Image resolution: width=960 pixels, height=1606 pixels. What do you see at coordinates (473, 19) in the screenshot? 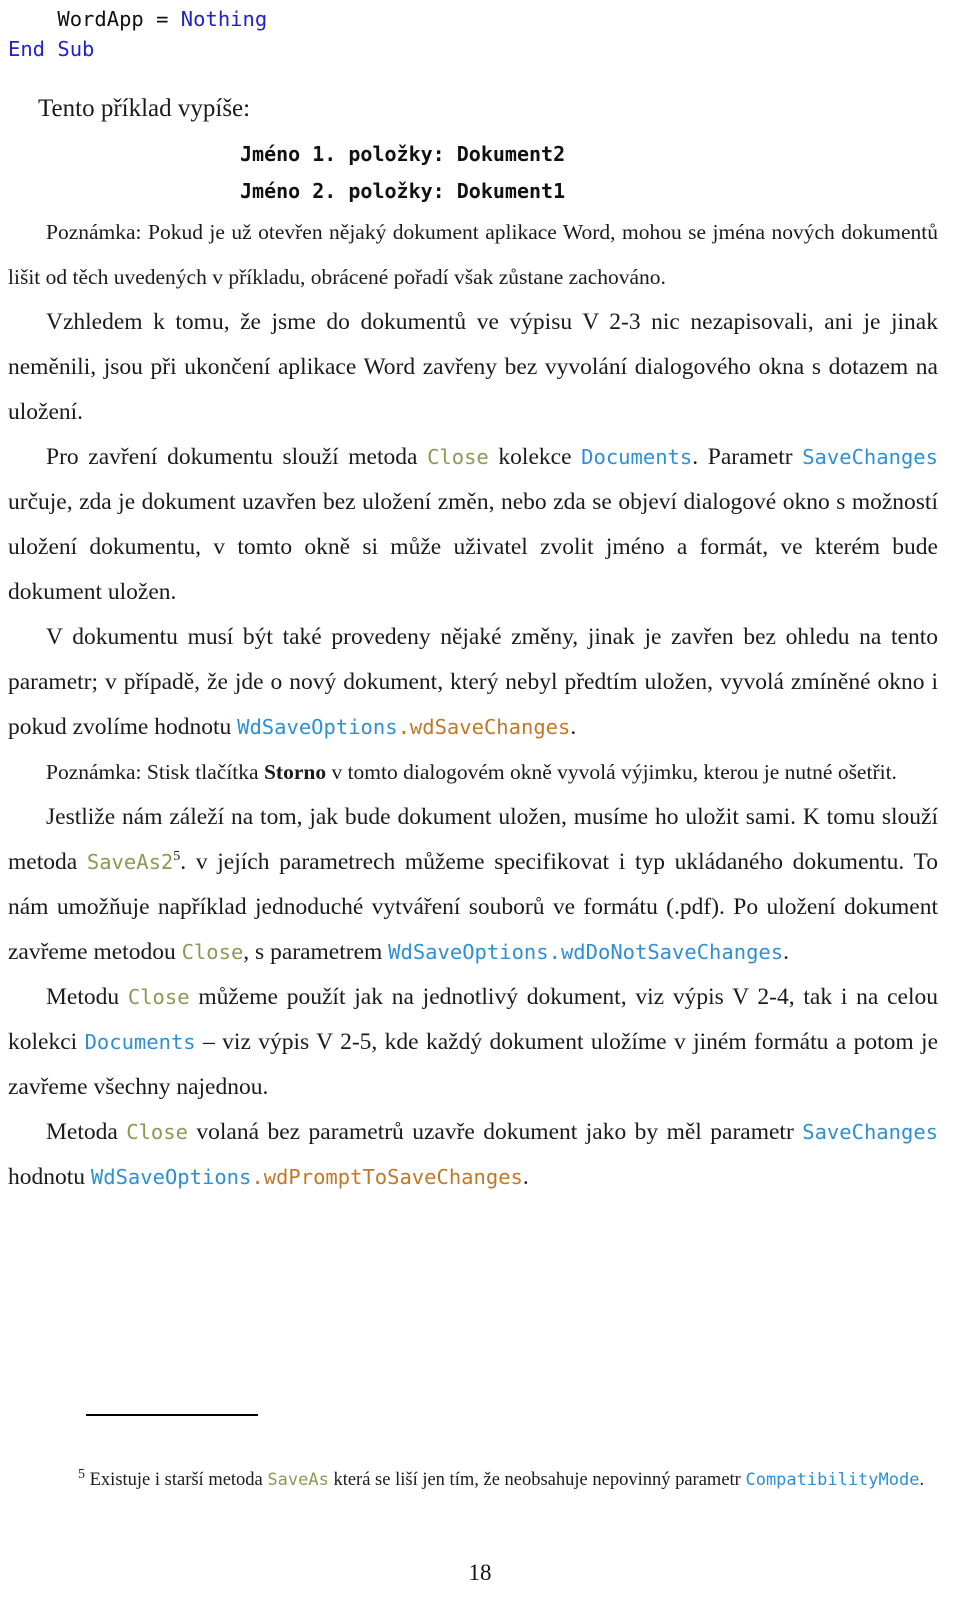
I see `code-line-1: WordApp = Nothing` at bounding box center [473, 19].